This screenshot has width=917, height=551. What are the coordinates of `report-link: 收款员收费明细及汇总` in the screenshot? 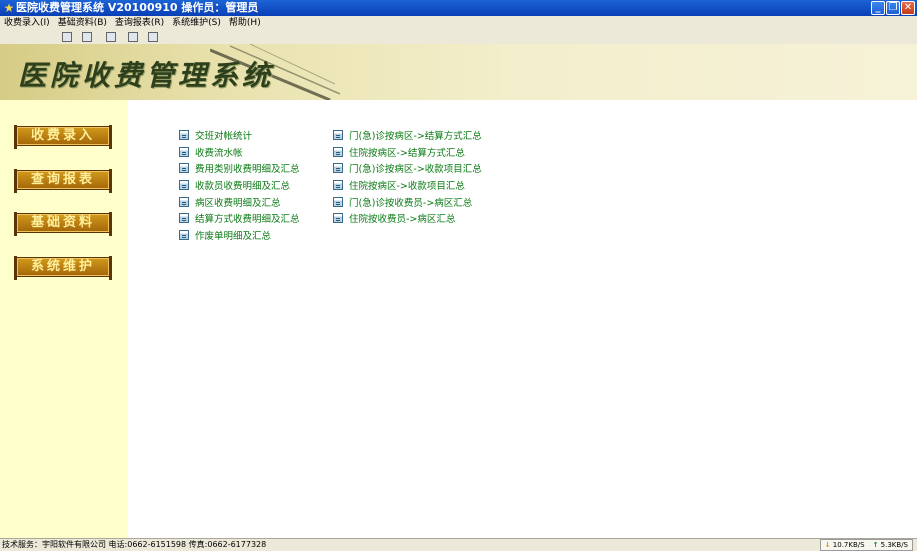 It's located at (239, 185).